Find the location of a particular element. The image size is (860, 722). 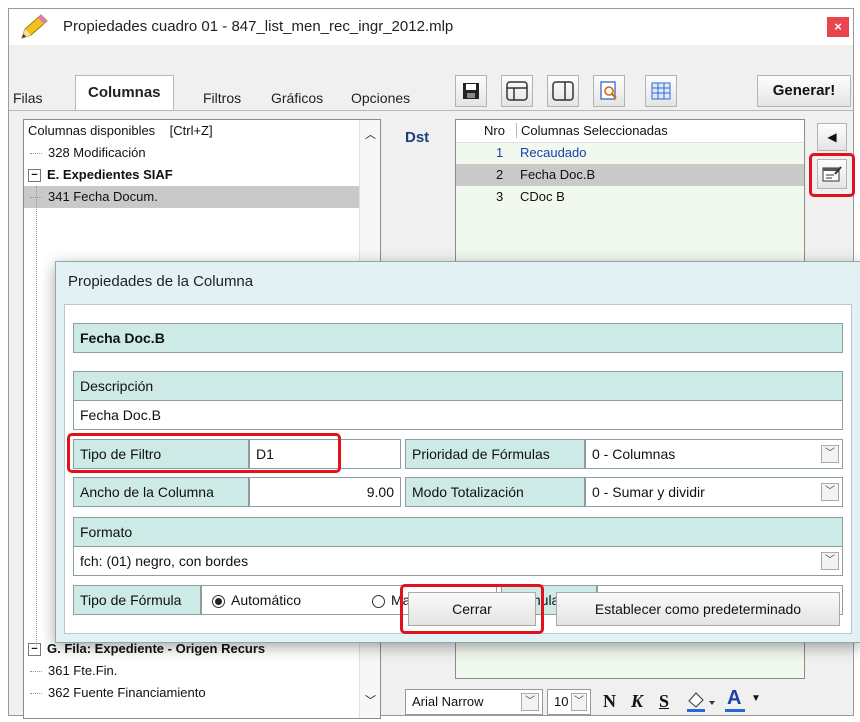

list-item-selected: 341 Fecha Docum. is located at coordinates (192, 197).